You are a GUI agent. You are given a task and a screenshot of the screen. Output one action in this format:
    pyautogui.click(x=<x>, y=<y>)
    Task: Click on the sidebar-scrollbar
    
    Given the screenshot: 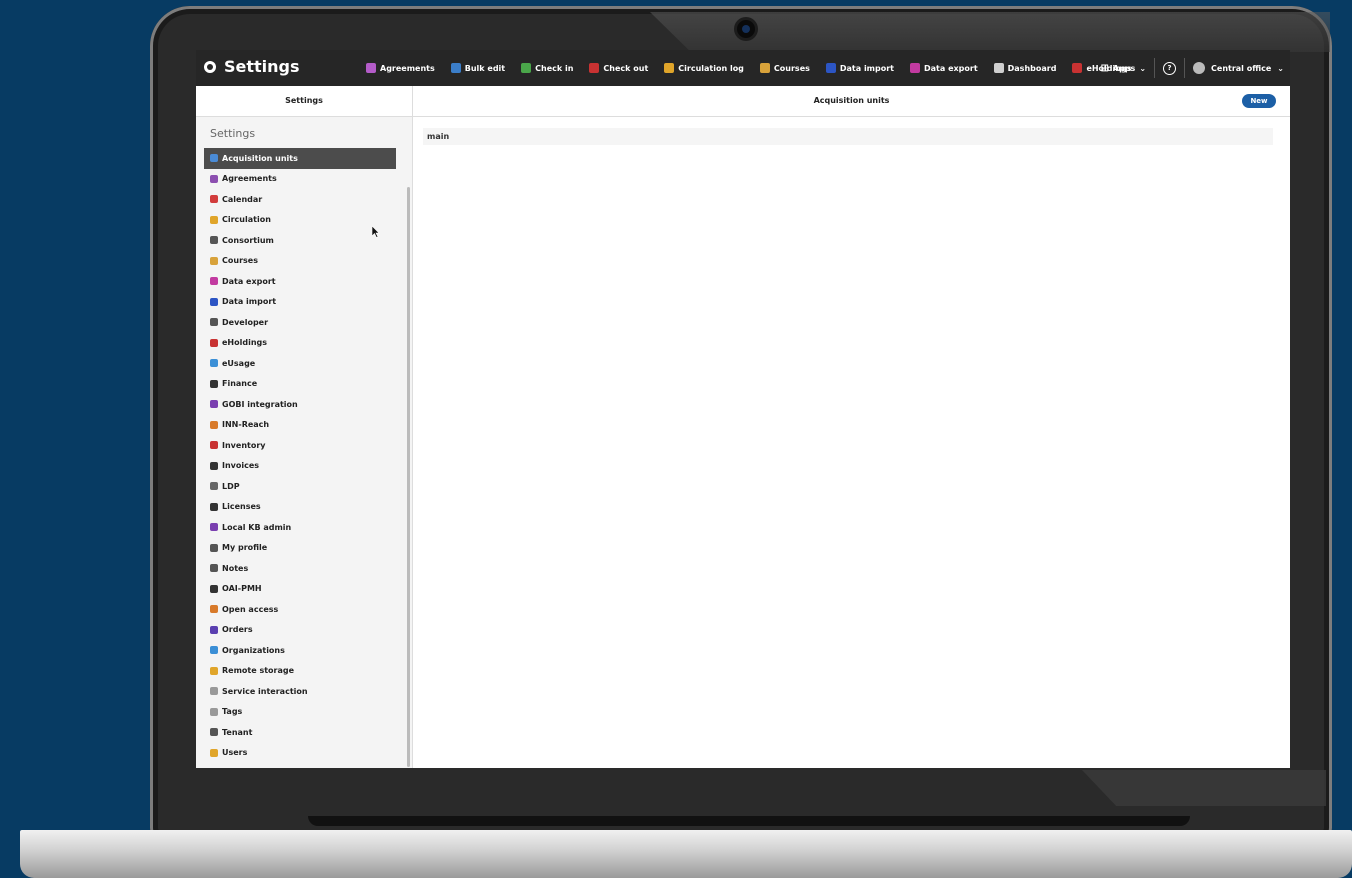 What is the action you would take?
    pyautogui.click(x=408, y=477)
    